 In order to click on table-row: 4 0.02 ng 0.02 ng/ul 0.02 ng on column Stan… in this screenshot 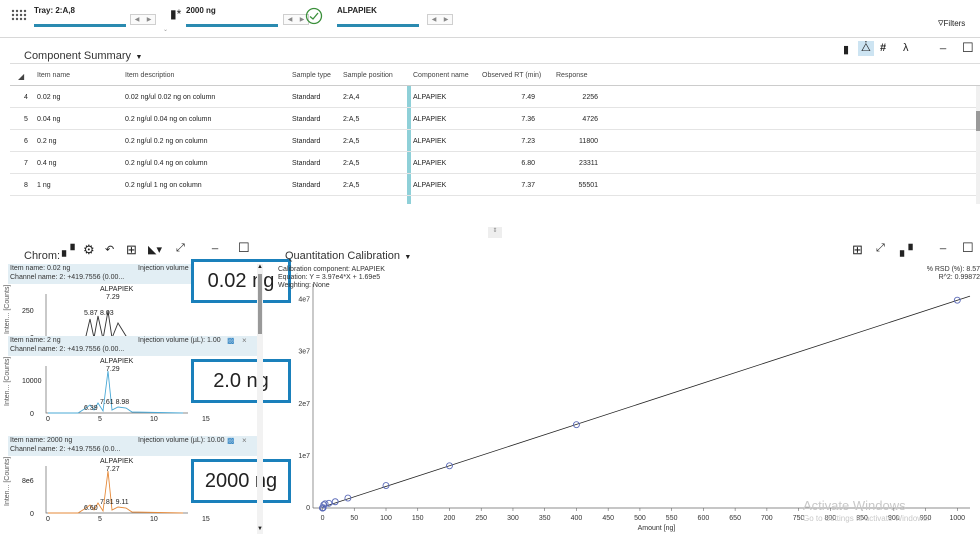, I will do `click(493, 97)`.